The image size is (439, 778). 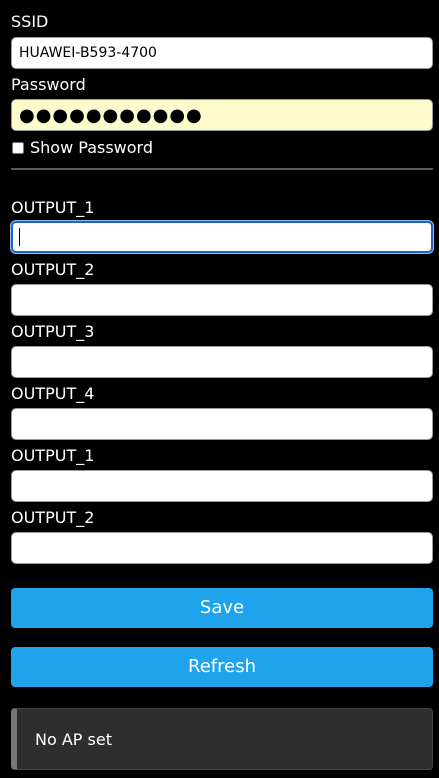 I want to click on status-message-box: No AP set, so click(x=222, y=739).